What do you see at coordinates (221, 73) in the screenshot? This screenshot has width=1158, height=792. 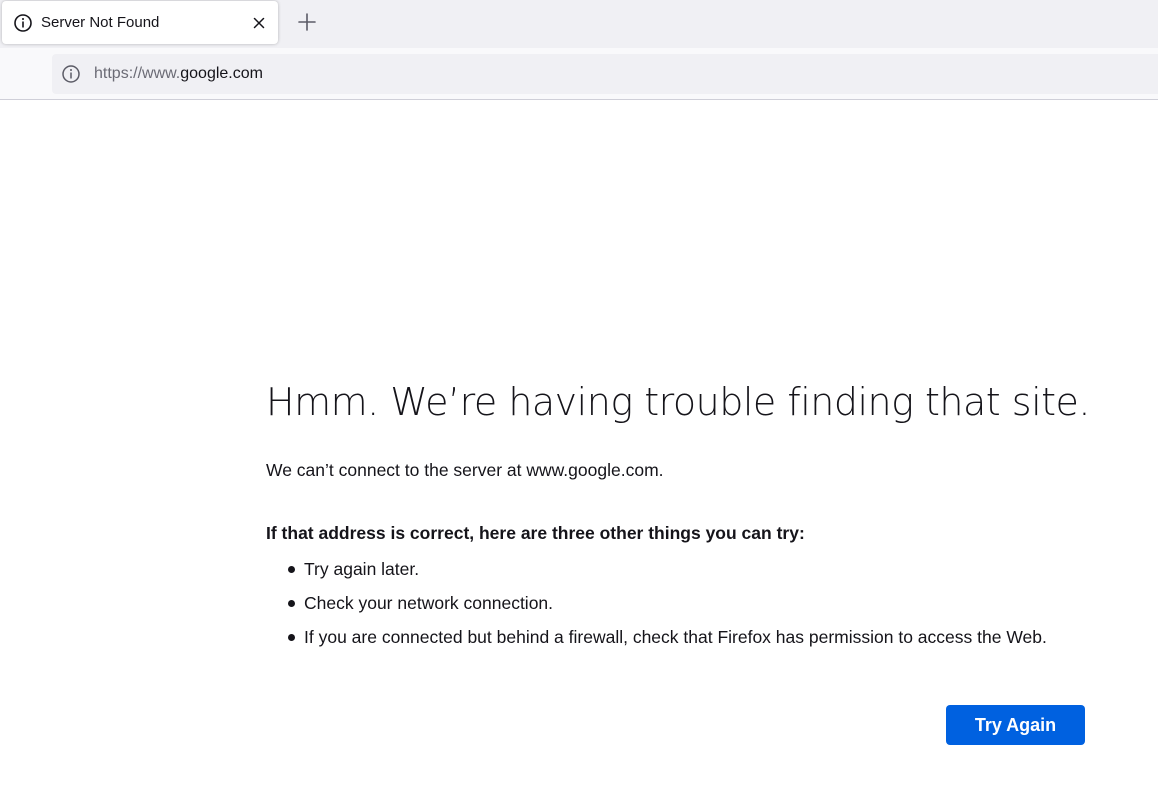 I see `url-host: google.com` at bounding box center [221, 73].